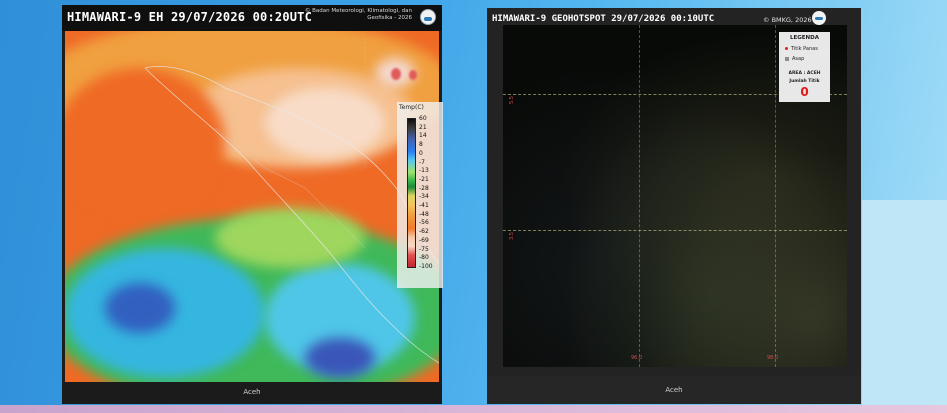  I want to click on legend-tick: -7, so click(422, 162).